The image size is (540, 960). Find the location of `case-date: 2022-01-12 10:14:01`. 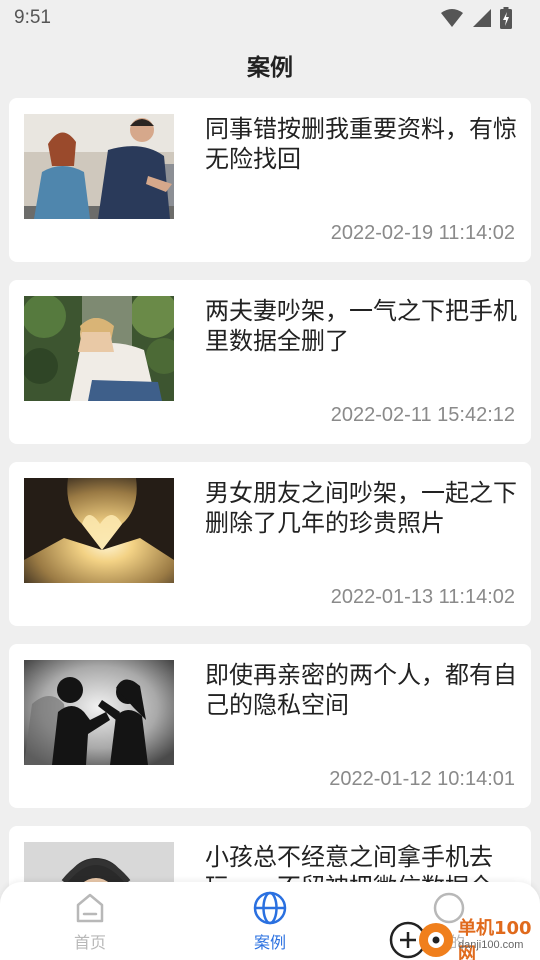

case-date: 2022-01-12 10:14:01 is located at coordinates (422, 779).